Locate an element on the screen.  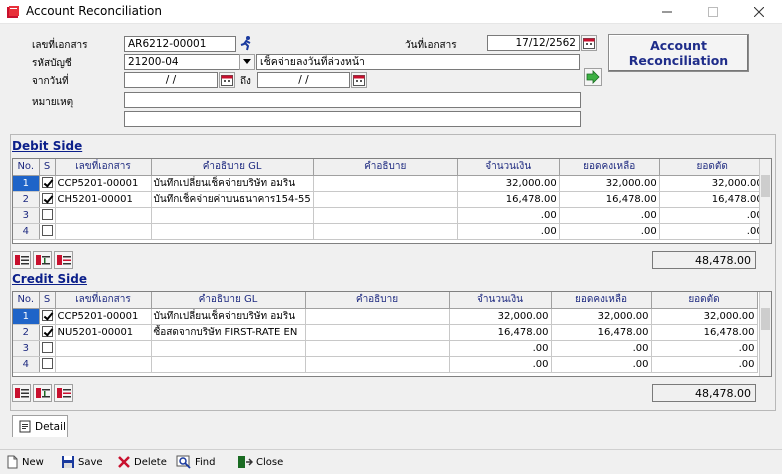
to-date-calendar-button is located at coordinates (359, 80).